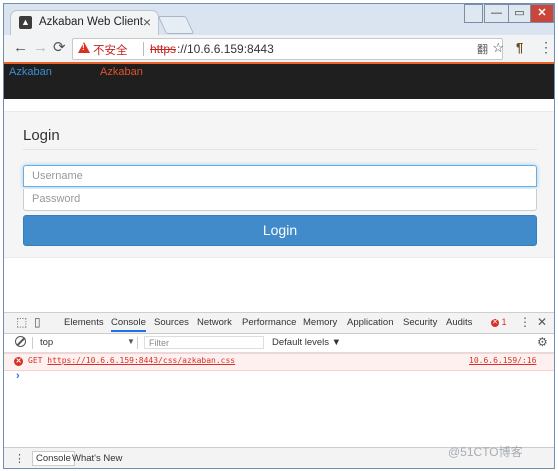  I want to click on profile-icon, so click(473, 13).